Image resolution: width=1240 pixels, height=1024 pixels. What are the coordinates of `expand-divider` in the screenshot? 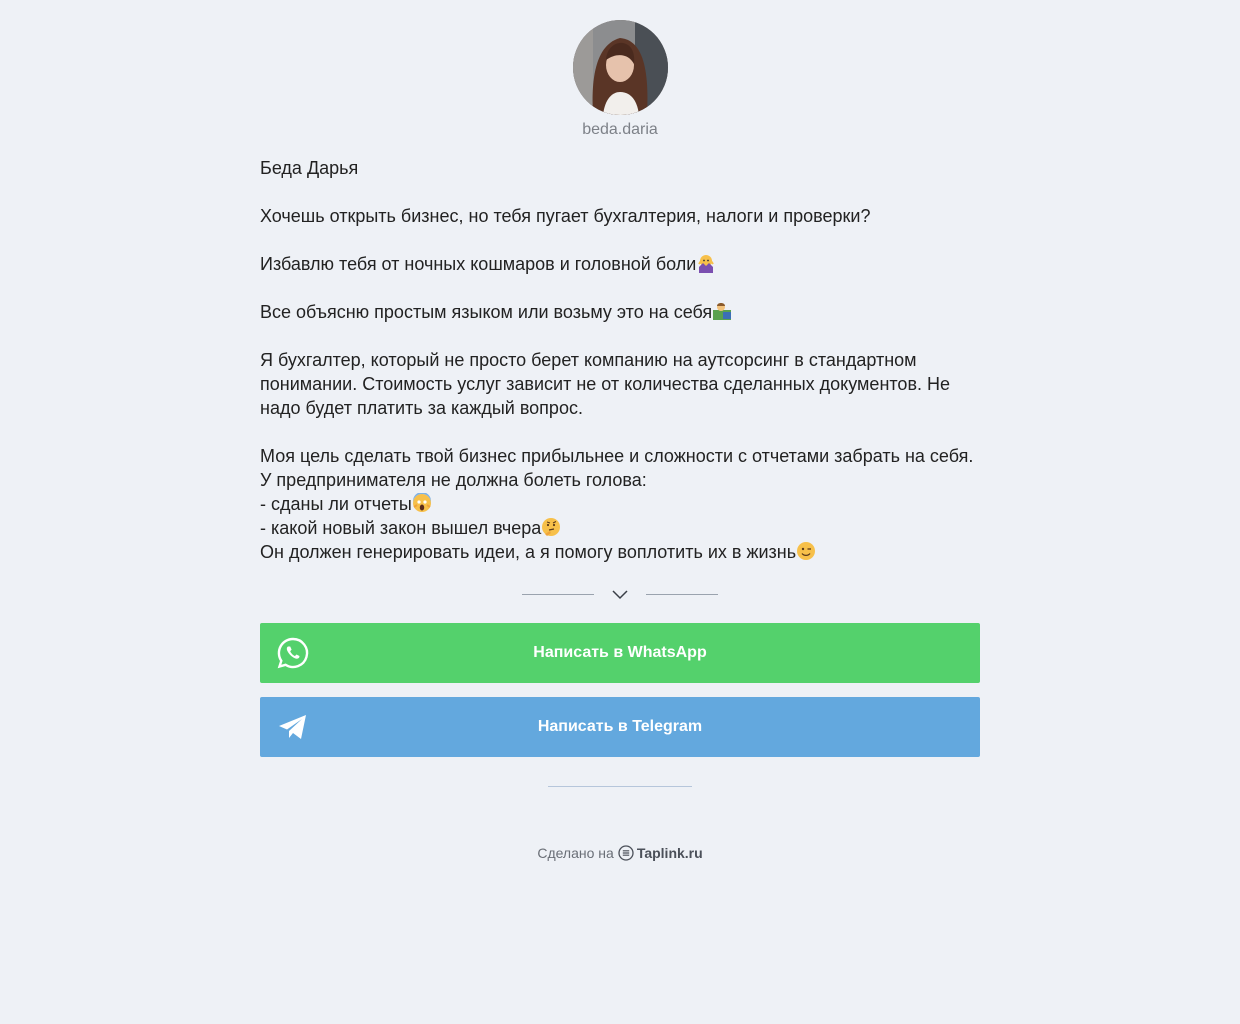 It's located at (620, 595).